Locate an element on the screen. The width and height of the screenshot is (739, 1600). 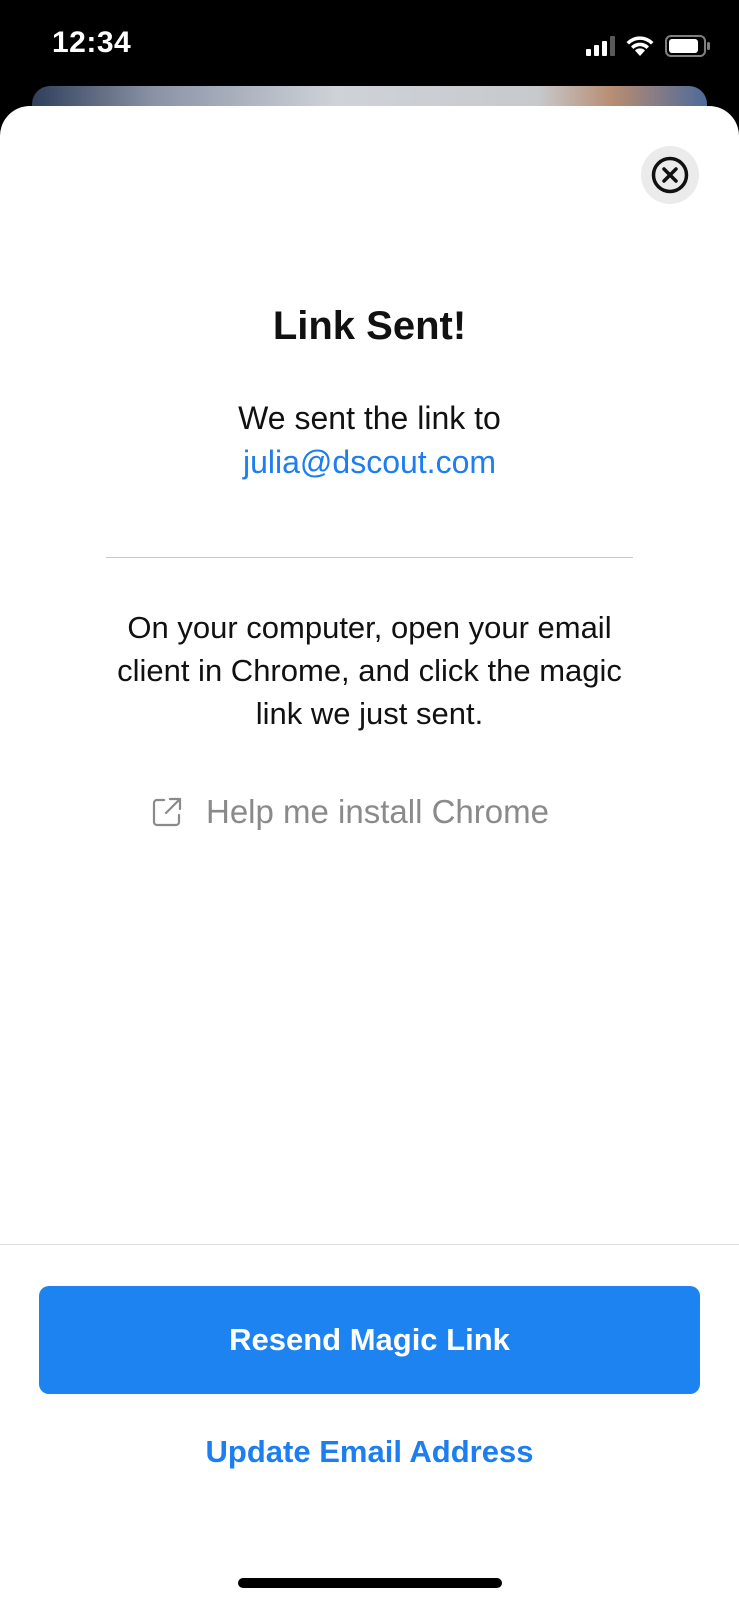
status-icons is located at coordinates (648, 46).